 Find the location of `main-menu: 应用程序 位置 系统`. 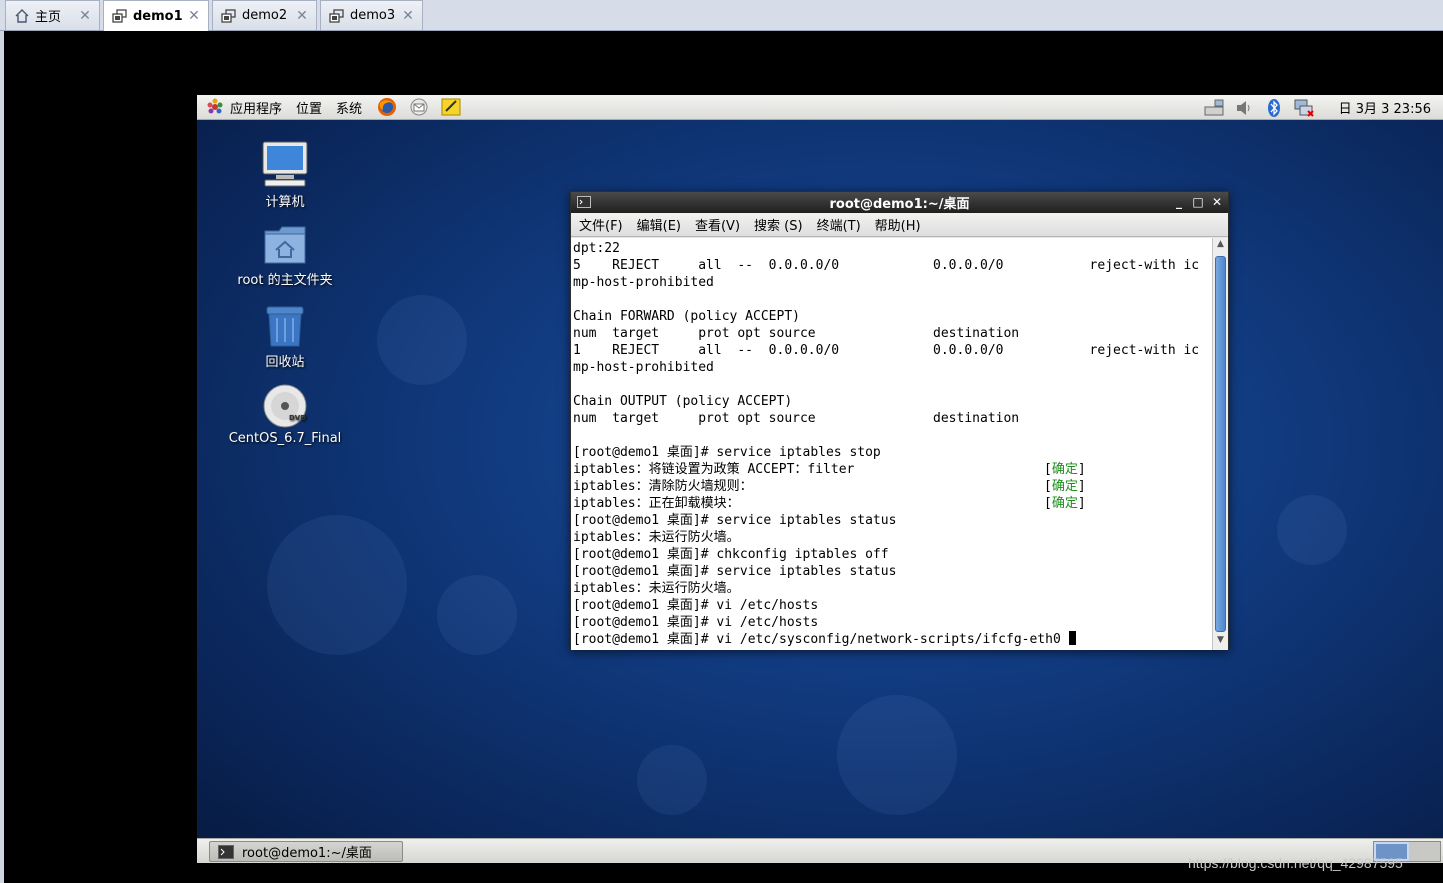

main-menu: 应用程序 位置 系统 is located at coordinates (338, 107).